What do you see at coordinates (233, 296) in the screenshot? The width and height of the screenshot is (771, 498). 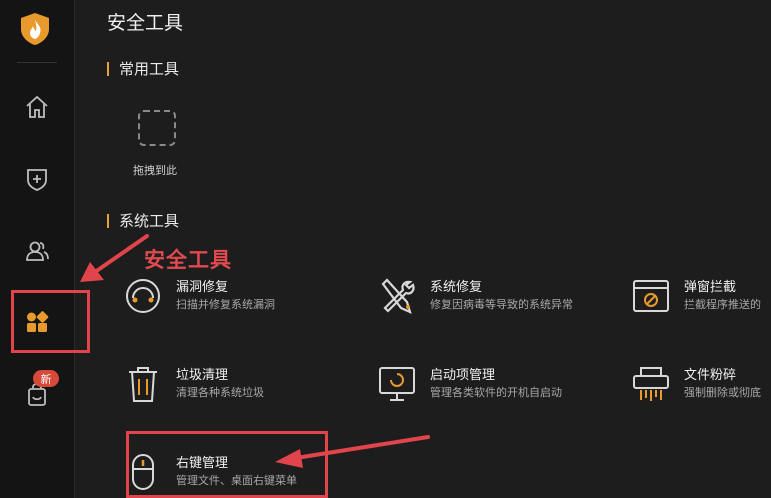 I see `tool-vulnerability-fix: 漏洞修复 扫描并修复系统漏洞` at bounding box center [233, 296].